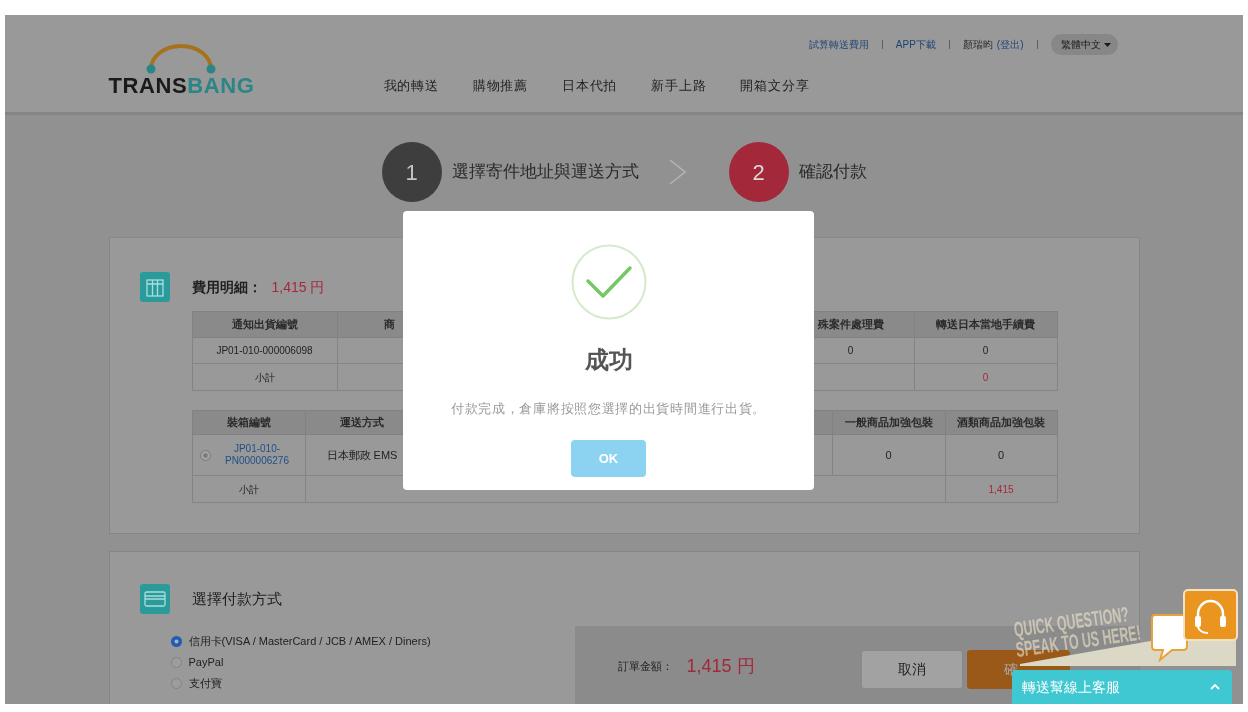 Image resolution: width=1248 pixels, height=712 pixels. What do you see at coordinates (985, 324) in the screenshot?
I see `column-header: 轉送日本當地手續費` at bounding box center [985, 324].